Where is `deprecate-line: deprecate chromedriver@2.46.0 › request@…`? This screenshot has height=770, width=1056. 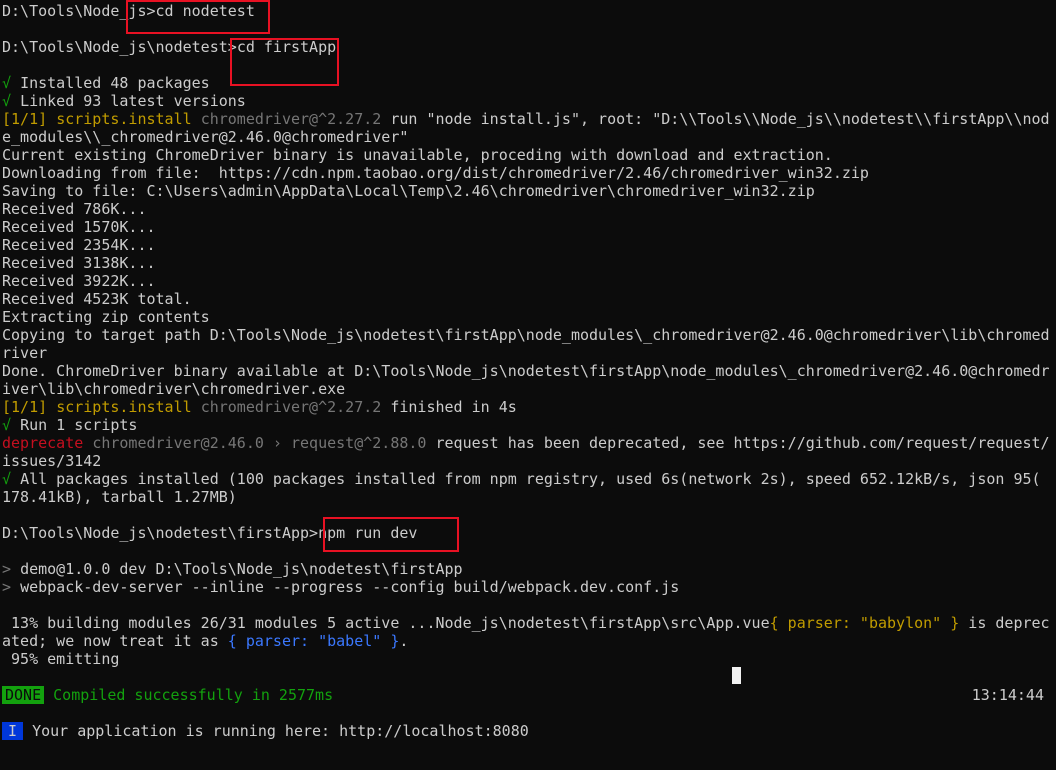
deprecate-line: deprecate chromedriver@2.46.0 › request@… is located at coordinates (526, 443).